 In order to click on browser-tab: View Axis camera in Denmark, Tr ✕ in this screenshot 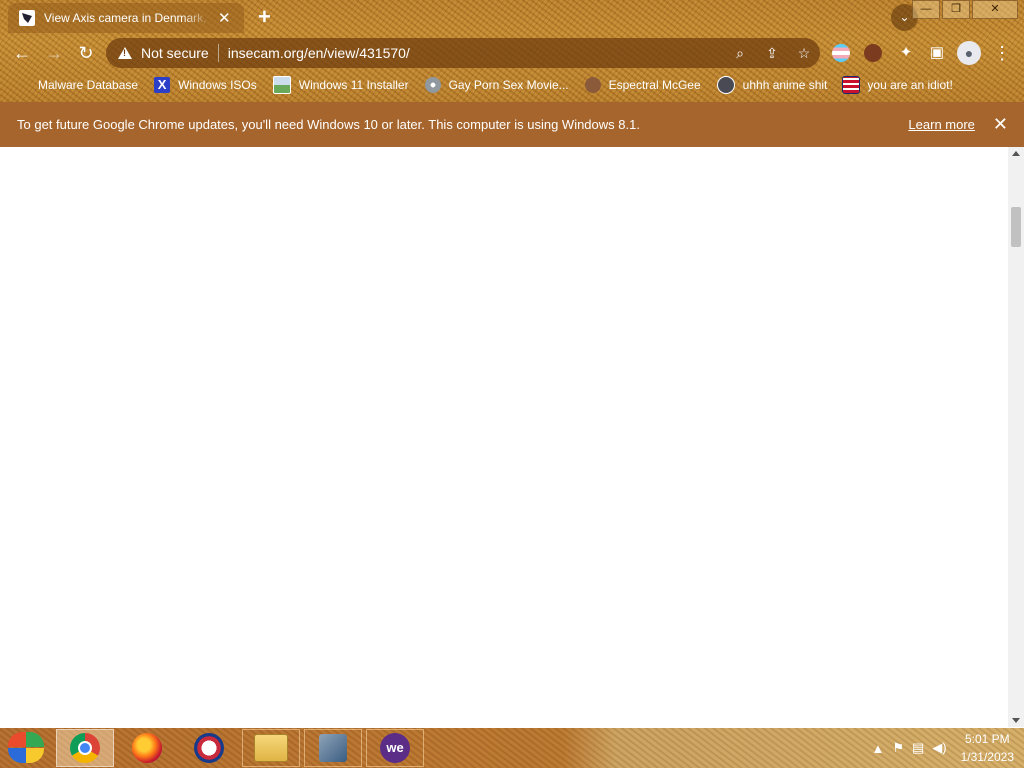, I will do `click(126, 18)`.